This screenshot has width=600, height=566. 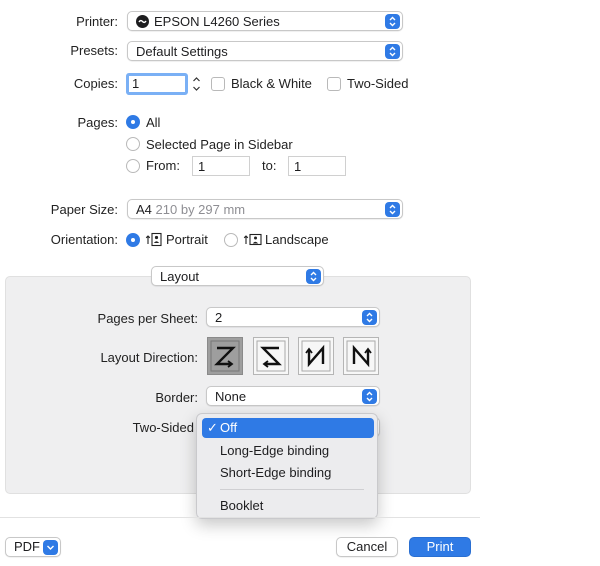 What do you see at coordinates (221, 166) in the screenshot?
I see `pages-from-field: 1` at bounding box center [221, 166].